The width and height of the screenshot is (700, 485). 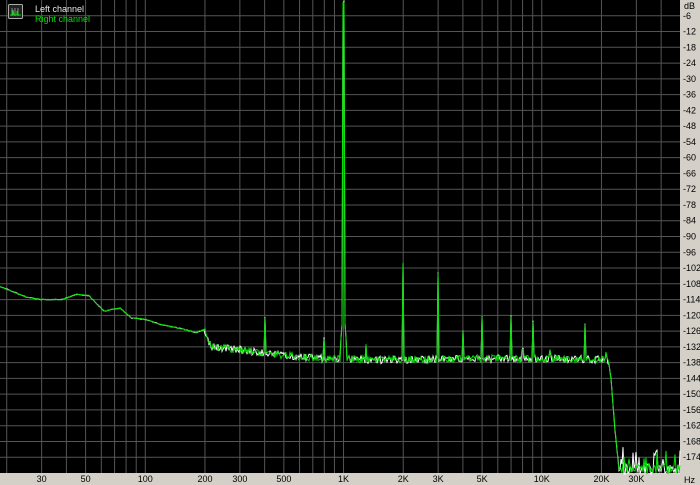 I want to click on y-tick-label: -150, so click(x=691, y=394).